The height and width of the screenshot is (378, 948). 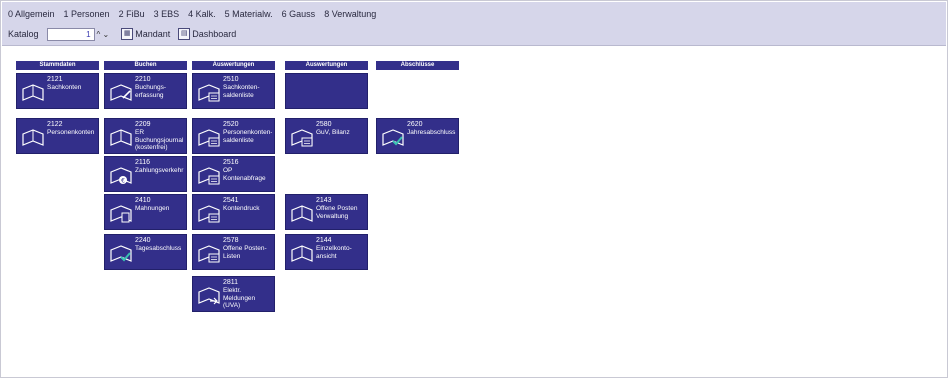 I want to click on book-doc-icon, so click(x=121, y=214).